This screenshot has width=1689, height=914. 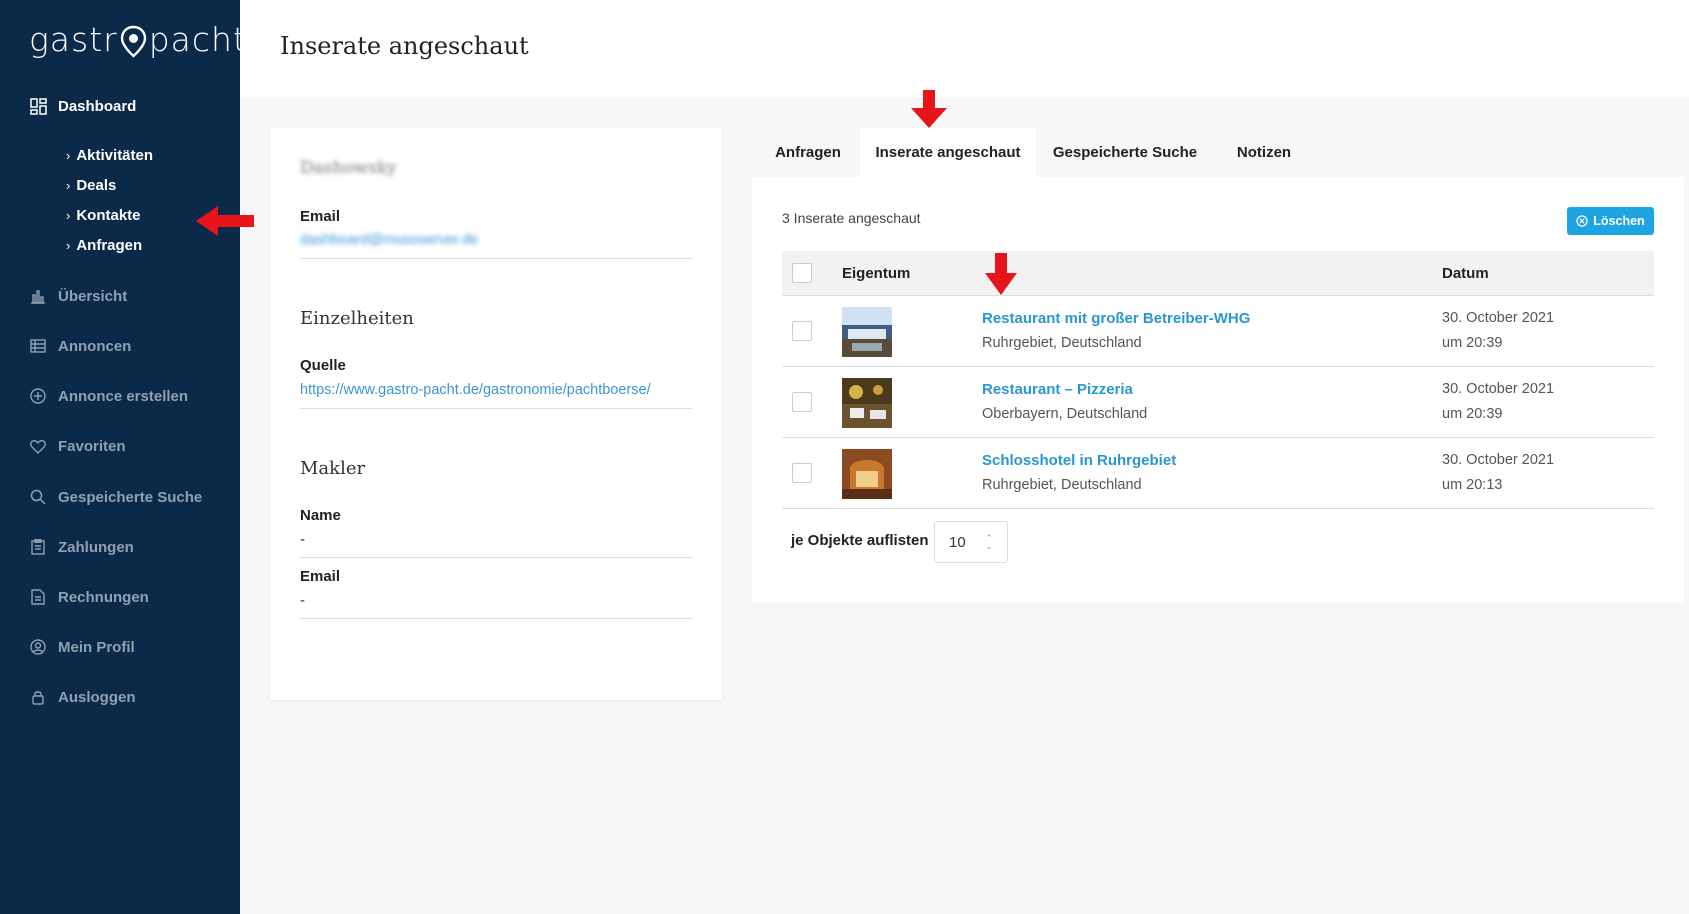 What do you see at coordinates (808, 152) in the screenshot?
I see `tab-anfragen: Anfragen` at bounding box center [808, 152].